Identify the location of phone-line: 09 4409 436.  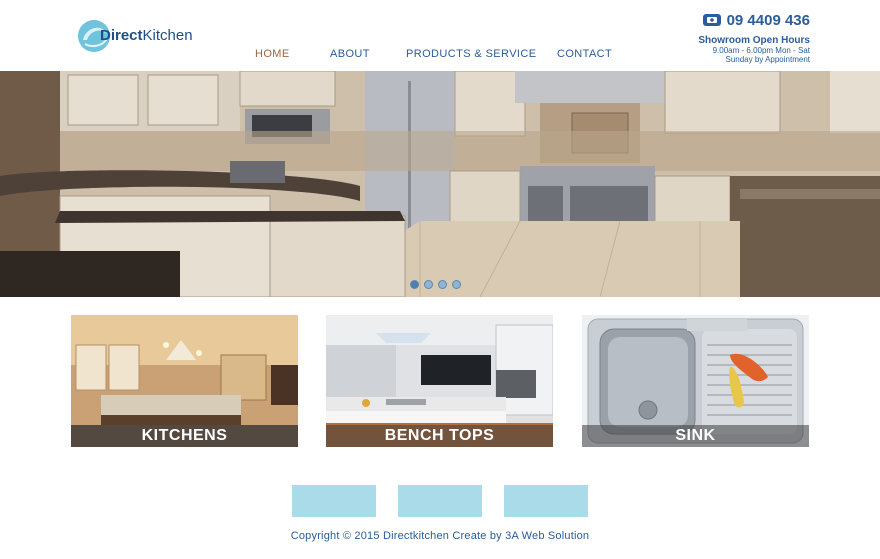
(754, 20).